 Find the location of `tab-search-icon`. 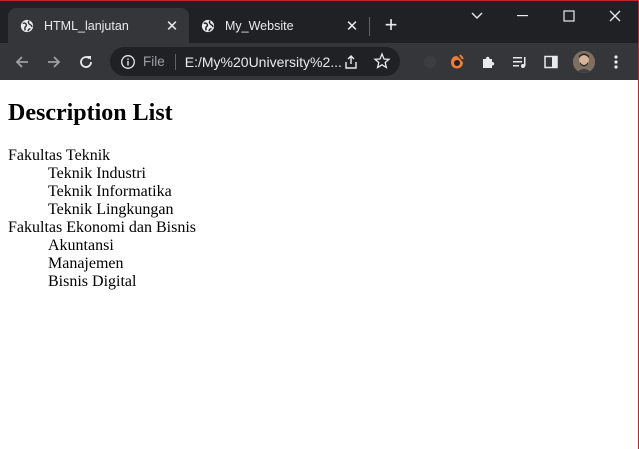

tab-search-icon is located at coordinates (477, 16).